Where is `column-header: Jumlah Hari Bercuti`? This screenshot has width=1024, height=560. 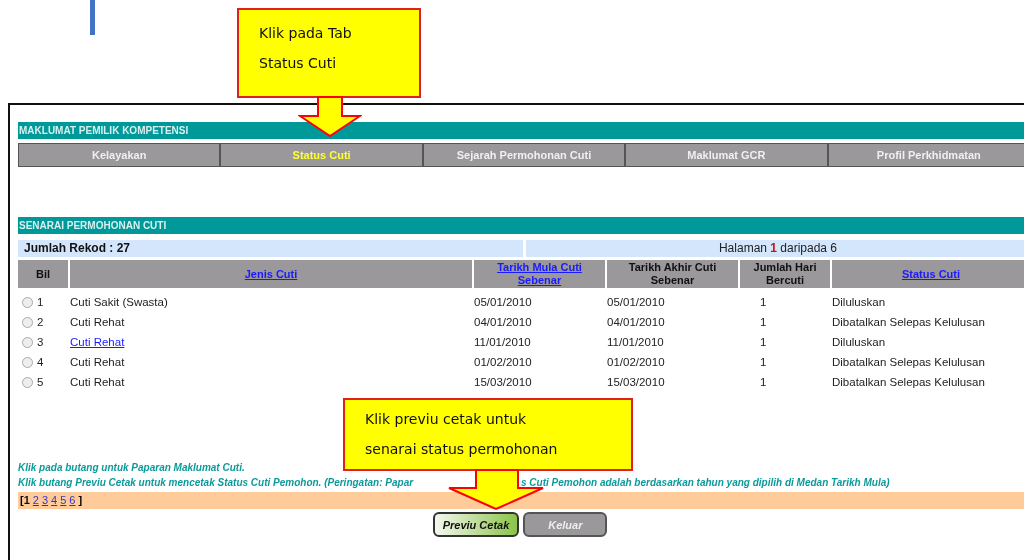
column-header: Jumlah Hari Bercuti is located at coordinates (785, 274).